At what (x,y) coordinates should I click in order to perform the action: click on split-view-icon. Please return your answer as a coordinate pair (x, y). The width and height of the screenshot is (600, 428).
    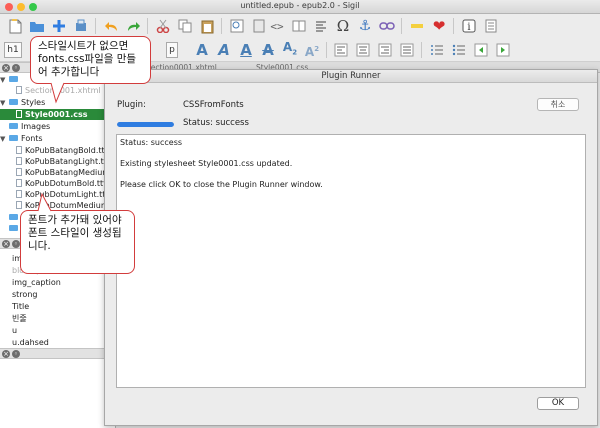
    Looking at the image, I should click on (299, 26).